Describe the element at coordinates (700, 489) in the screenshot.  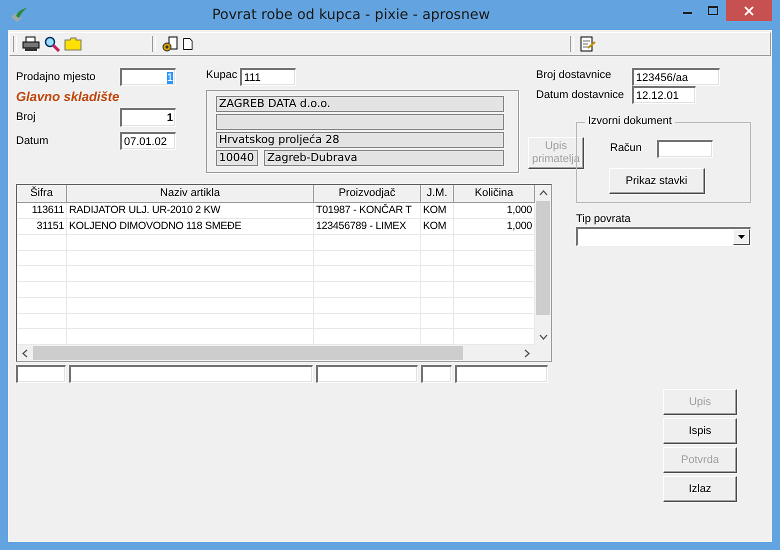
I see `action-button: Izlaz` at that location.